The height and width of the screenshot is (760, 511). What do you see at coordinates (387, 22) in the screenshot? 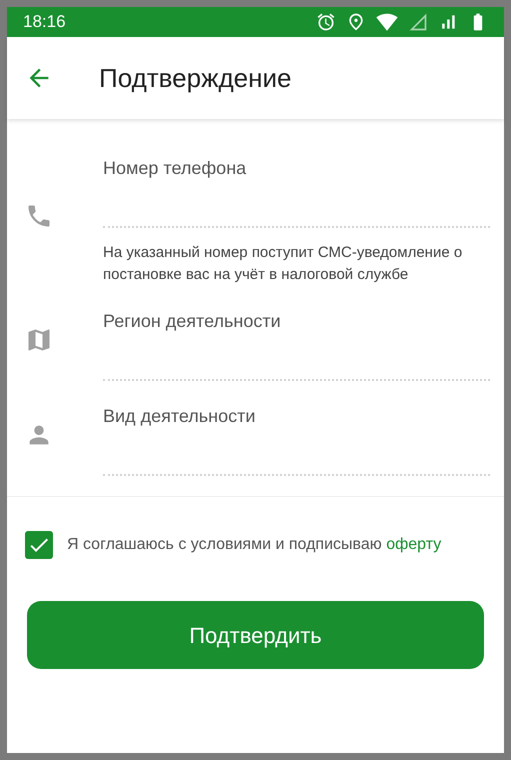
I see `wifi-icon` at bounding box center [387, 22].